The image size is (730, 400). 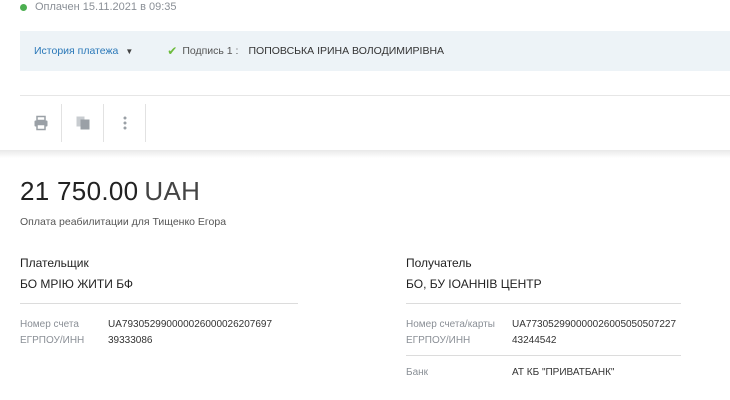 I want to click on copy-icon, so click(x=82, y=123).